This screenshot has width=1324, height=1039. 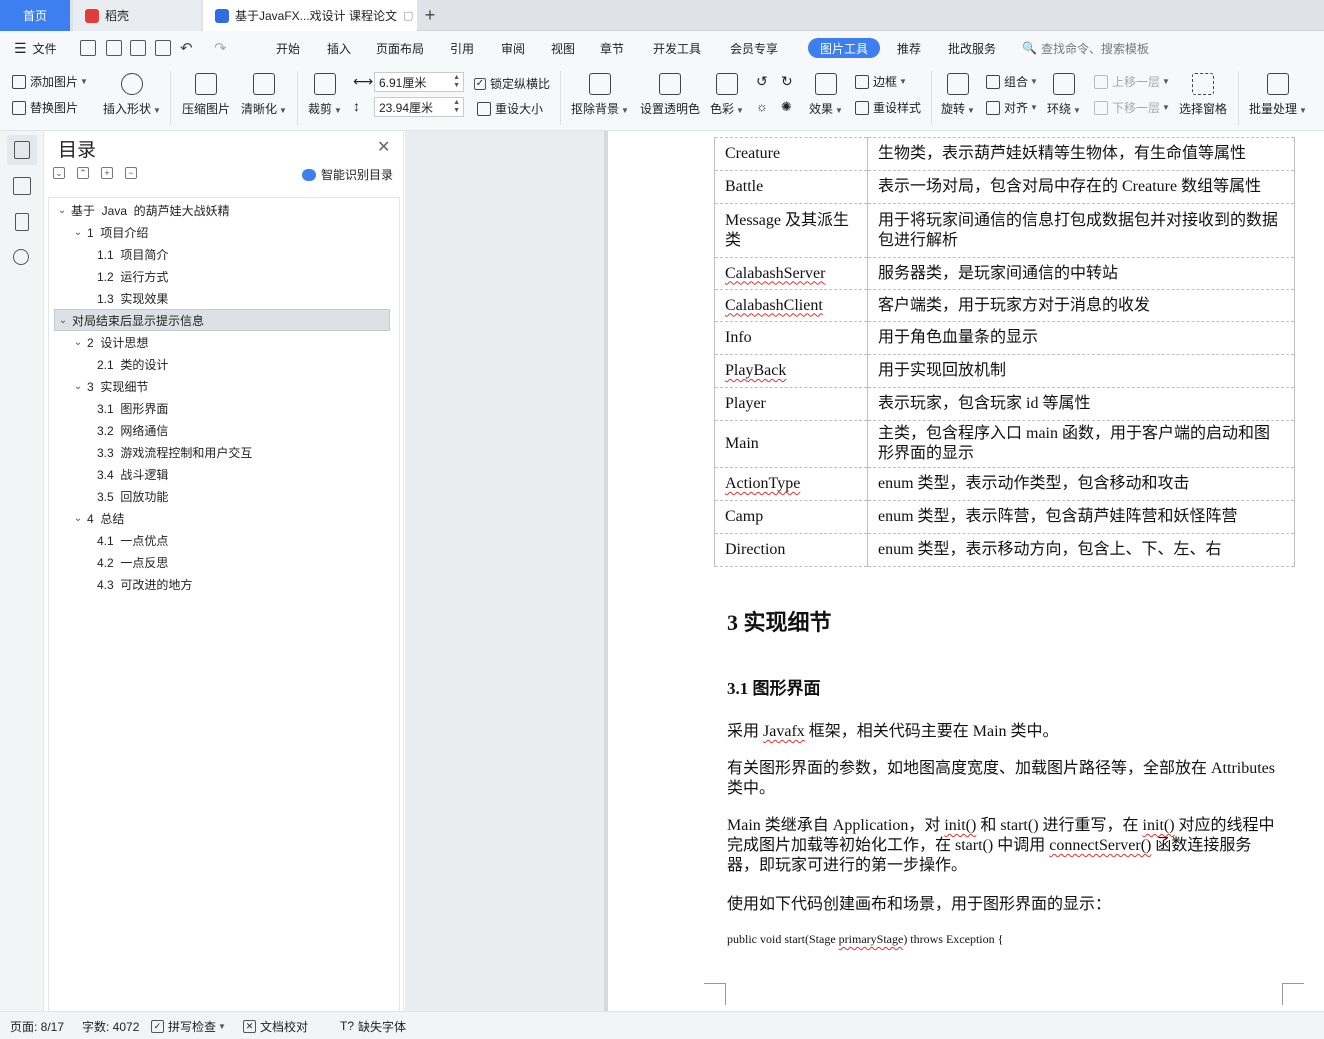 I want to click on toc-item: 4.1 一点优点, so click(x=219, y=540).